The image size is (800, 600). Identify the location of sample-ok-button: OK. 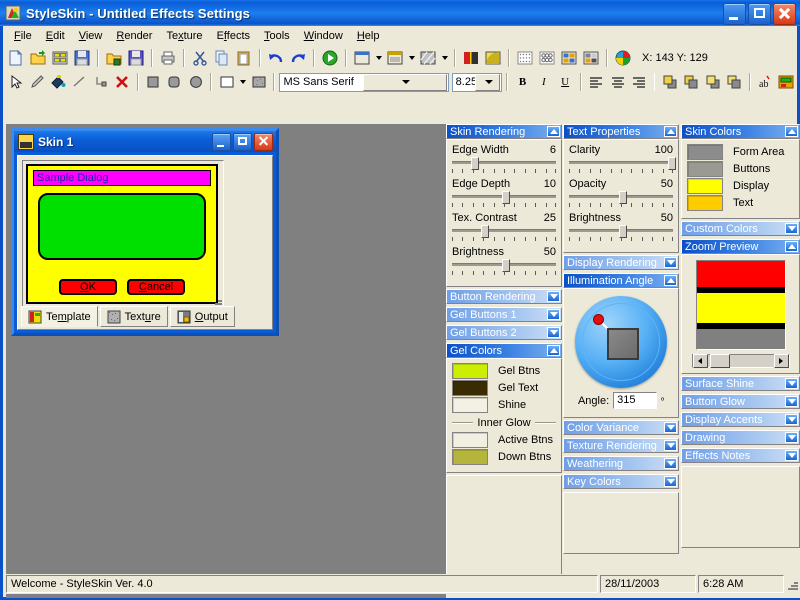
(88, 287).